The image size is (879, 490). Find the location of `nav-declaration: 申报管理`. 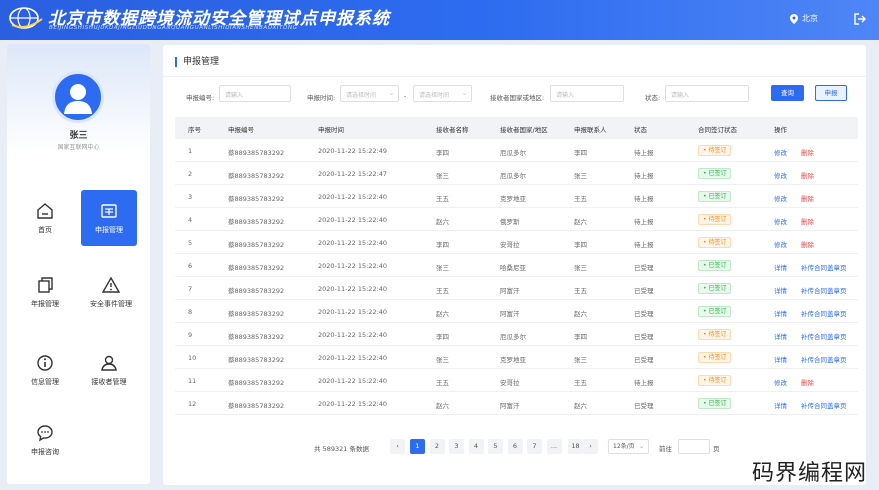

nav-declaration: 申报管理 is located at coordinates (109, 218).